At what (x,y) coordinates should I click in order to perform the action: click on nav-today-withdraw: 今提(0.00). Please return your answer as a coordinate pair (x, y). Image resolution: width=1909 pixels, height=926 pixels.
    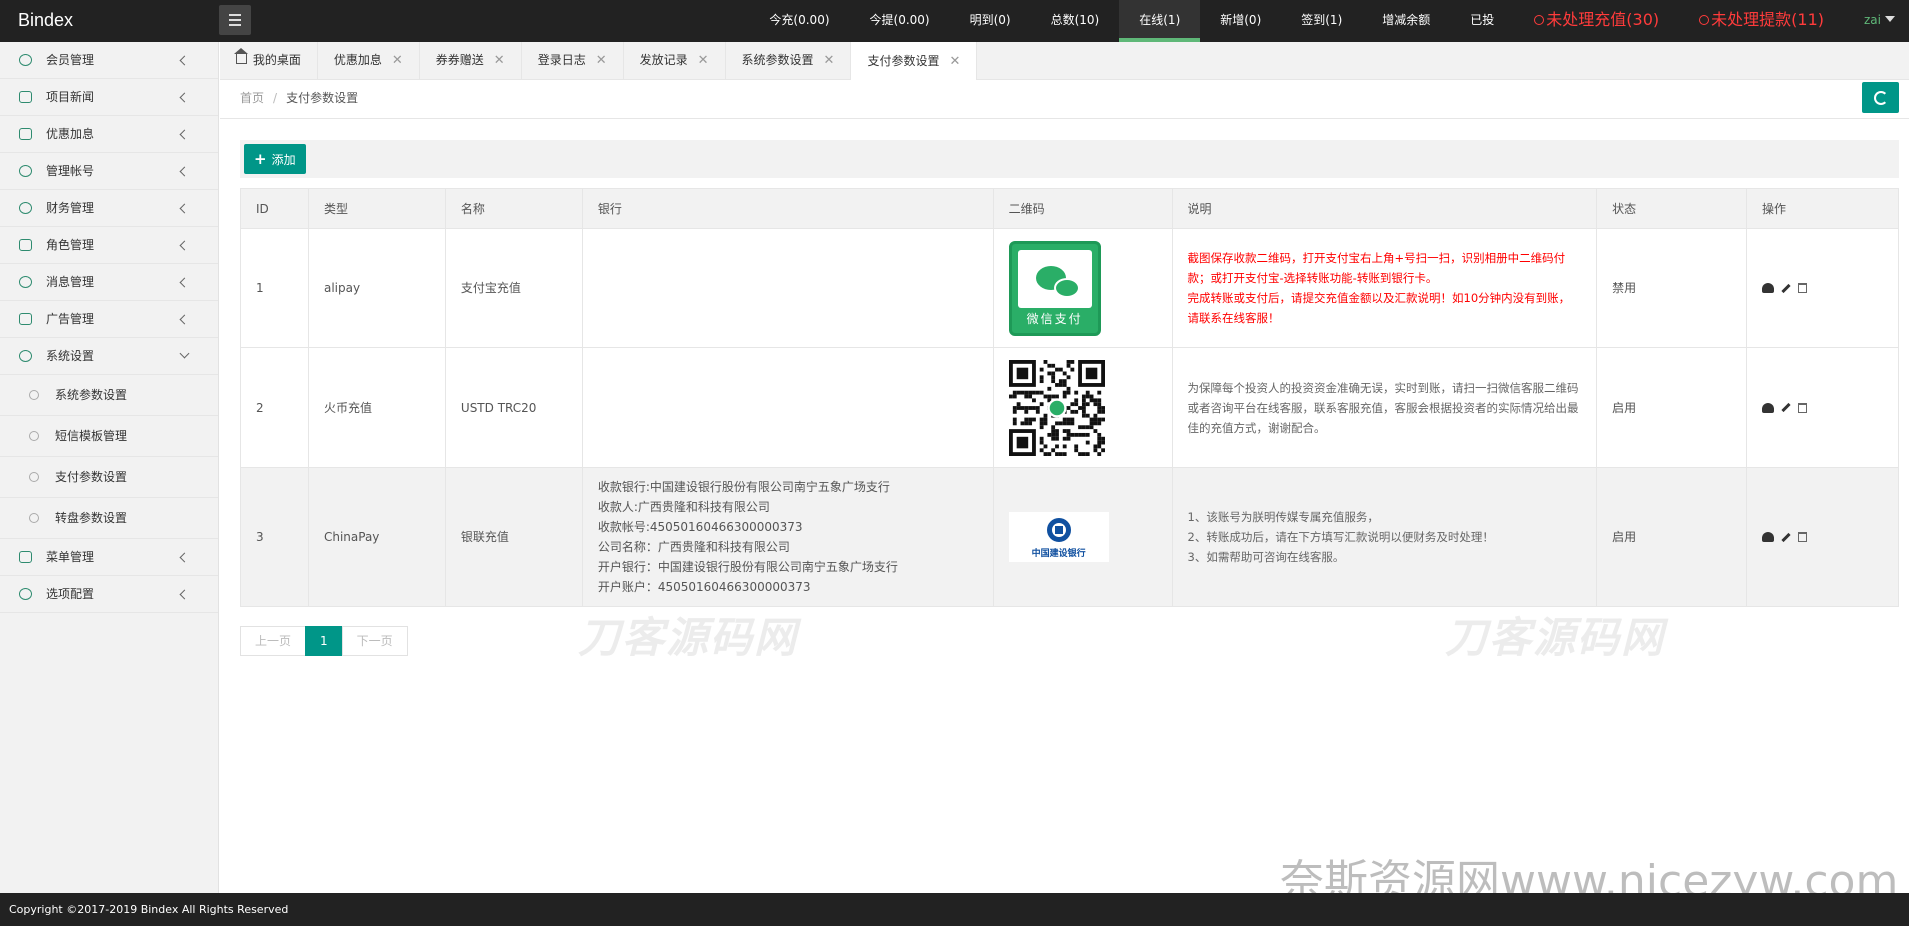
    Looking at the image, I should click on (900, 21).